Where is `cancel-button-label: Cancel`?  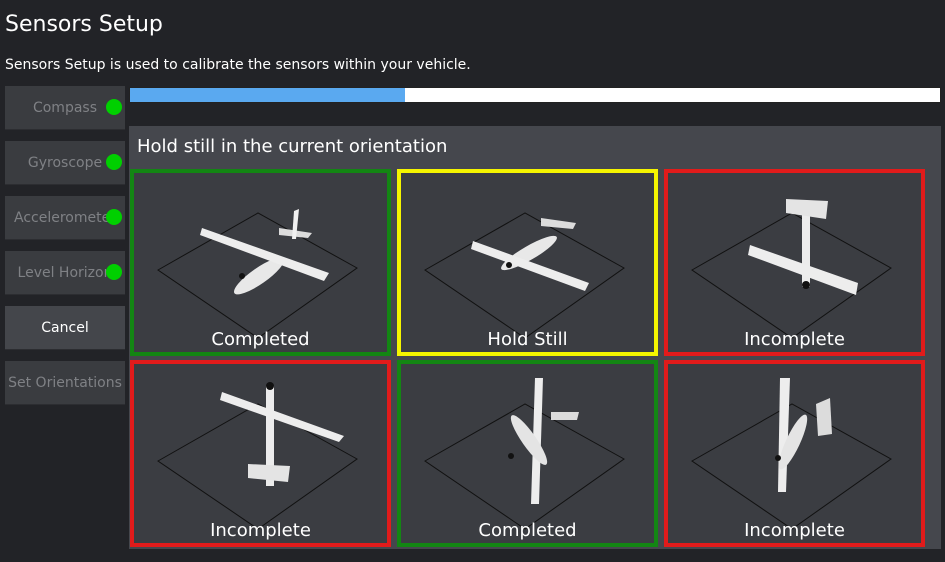 cancel-button-label: Cancel is located at coordinates (65, 327).